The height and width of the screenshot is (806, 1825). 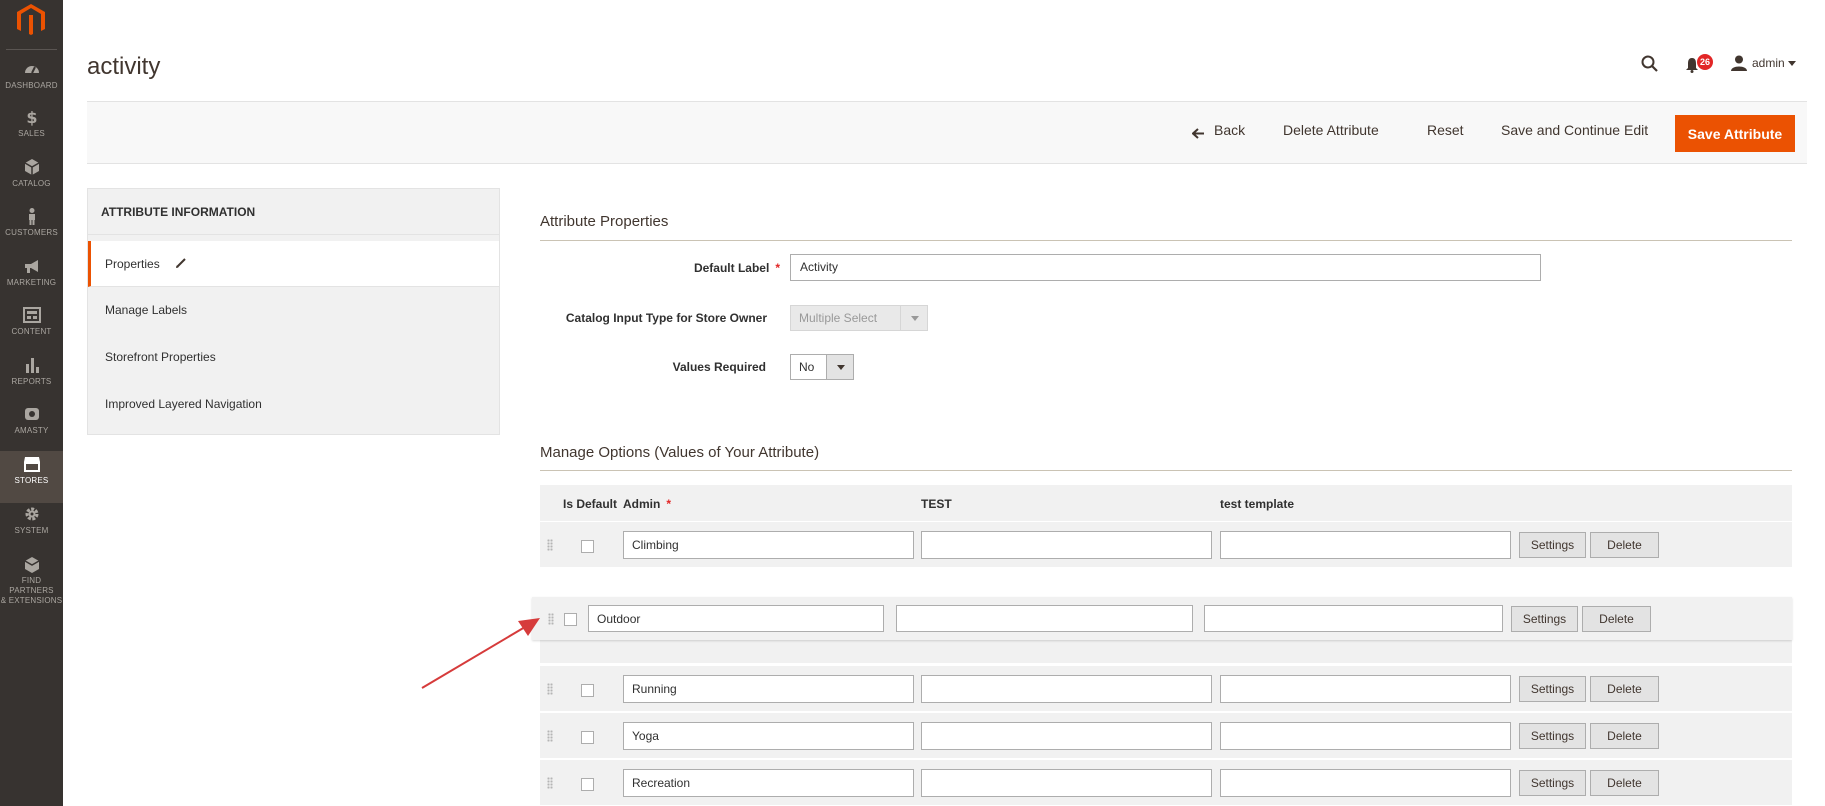 What do you see at coordinates (1705, 62) in the screenshot?
I see `notifications-badge: 26` at bounding box center [1705, 62].